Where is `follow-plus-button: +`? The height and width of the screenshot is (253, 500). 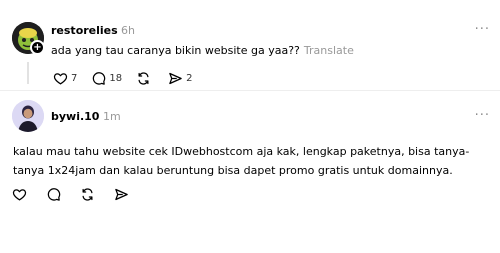 follow-plus-button: + is located at coordinates (37, 47).